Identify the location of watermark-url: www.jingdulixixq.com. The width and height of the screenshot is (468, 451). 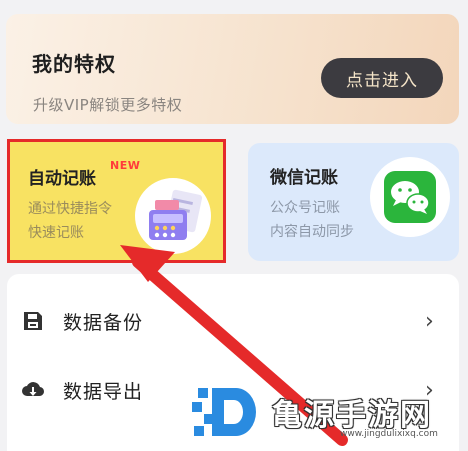
(389, 434).